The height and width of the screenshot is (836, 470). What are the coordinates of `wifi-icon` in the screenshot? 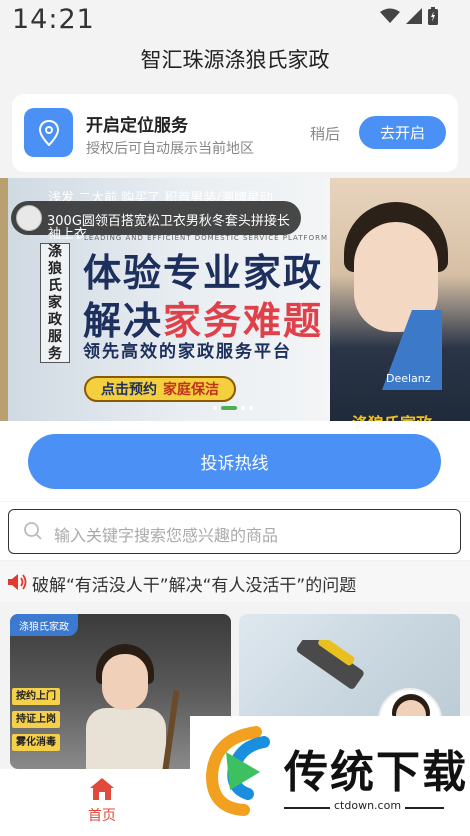 It's located at (390, 15).